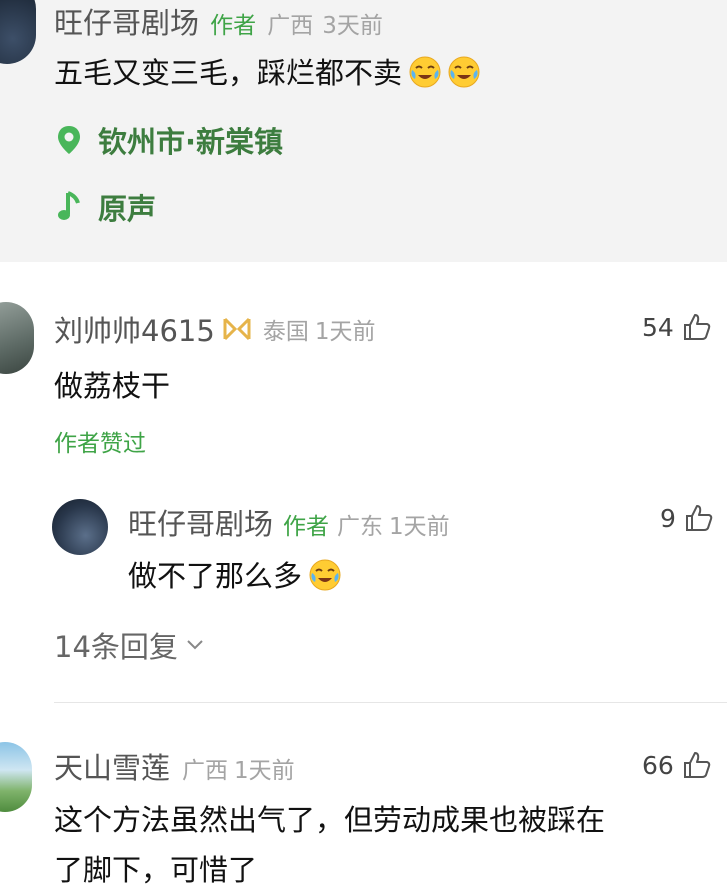  What do you see at coordinates (330, 820) in the screenshot?
I see `comment-text-line1: 这个方法虽然出气了，但劳动成果也被踩在` at bounding box center [330, 820].